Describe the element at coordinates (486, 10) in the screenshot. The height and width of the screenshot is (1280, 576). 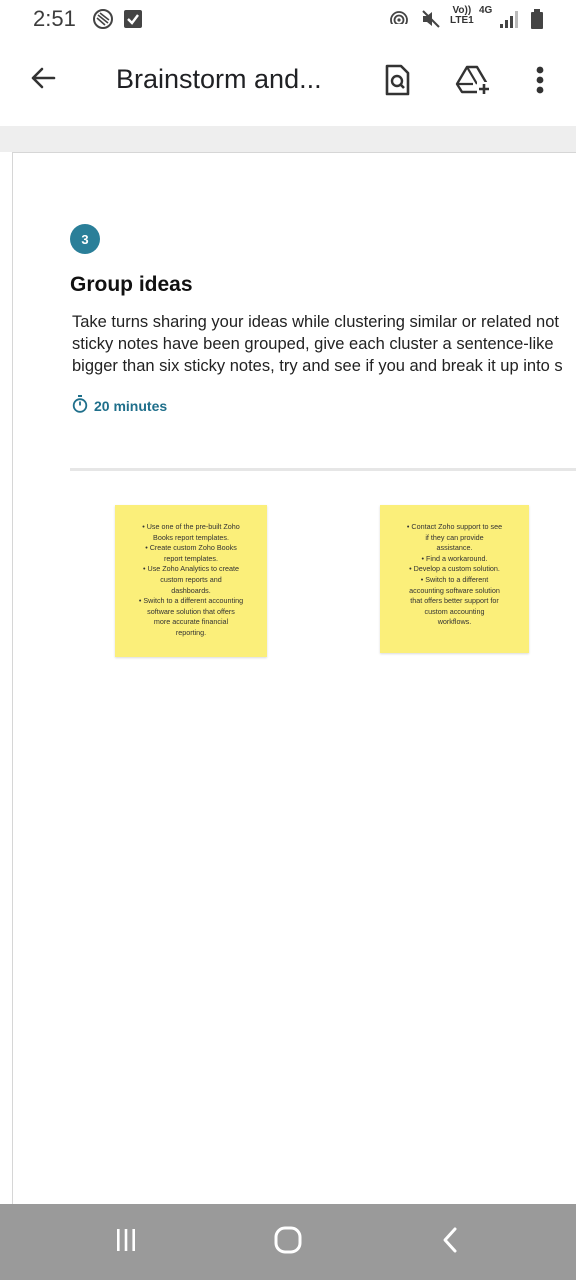
I see `network-type: 4G` at that location.